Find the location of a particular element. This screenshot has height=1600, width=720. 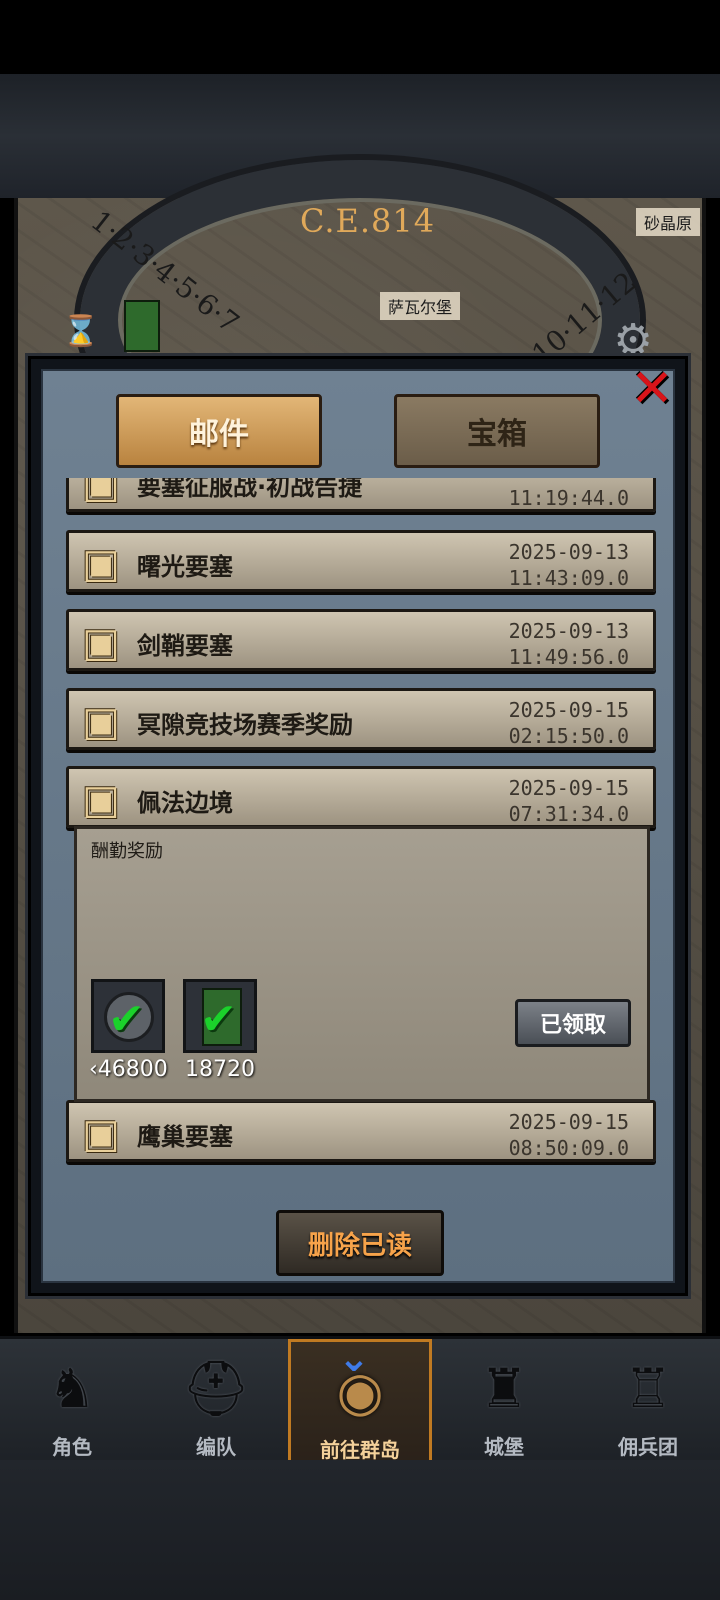

bottom-nav: ♞ 角色 ⛑ 编队 ⌄ ◉ 前往群岛 ♜ 城堡 ♖ 佣兵团 is located at coordinates (360, 1402).